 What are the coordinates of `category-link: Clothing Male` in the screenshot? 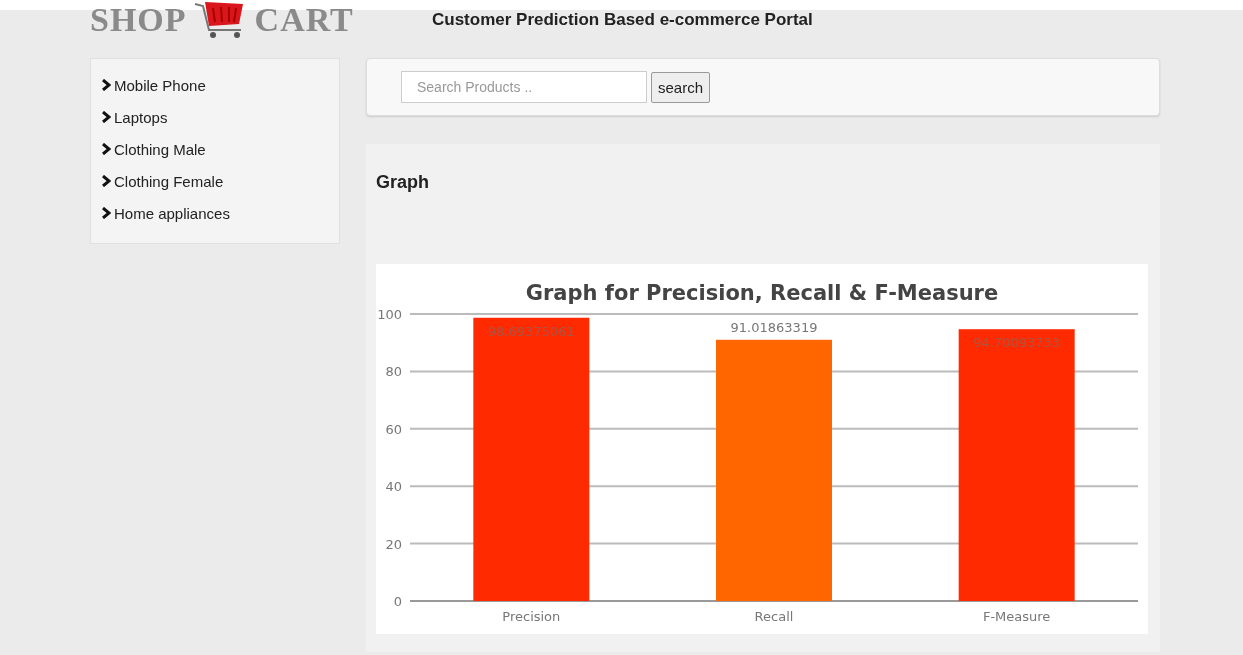 It's located at (215, 149).